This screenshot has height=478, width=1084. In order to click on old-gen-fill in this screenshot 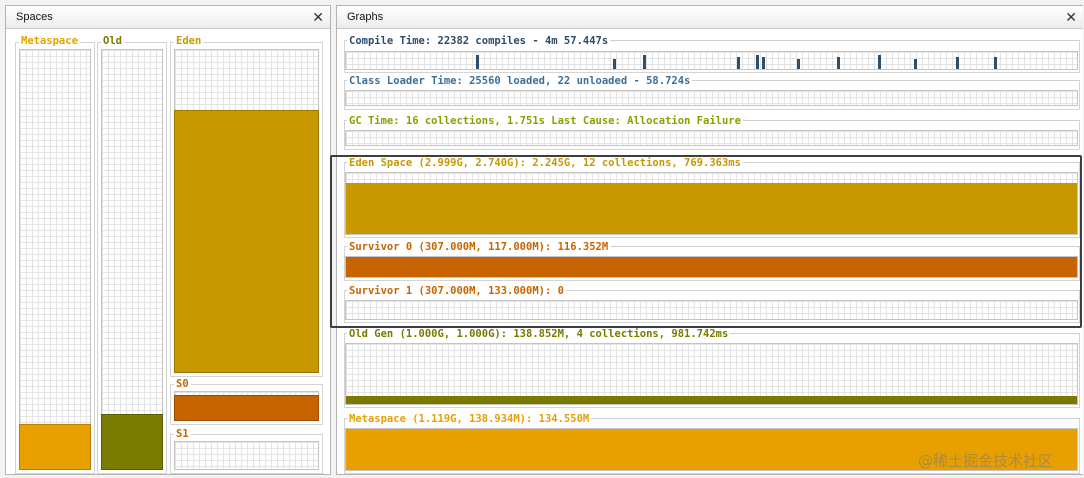, I will do `click(711, 400)`.